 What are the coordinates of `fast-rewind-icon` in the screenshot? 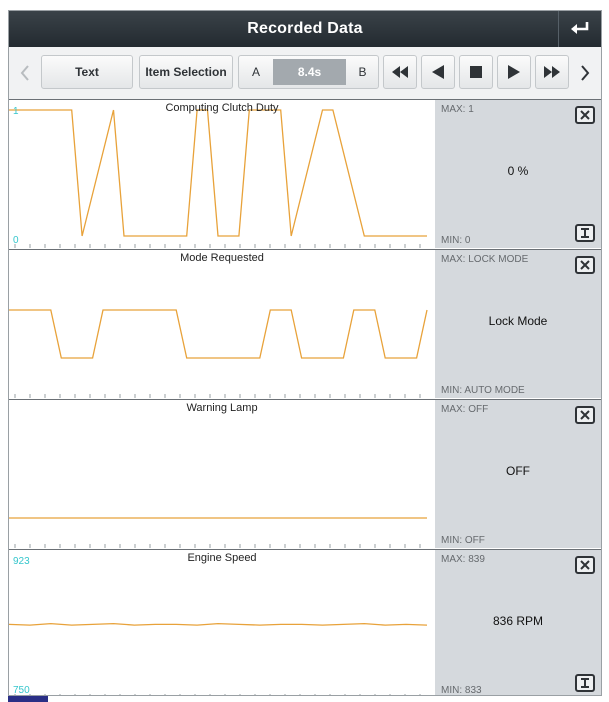 It's located at (400, 72).